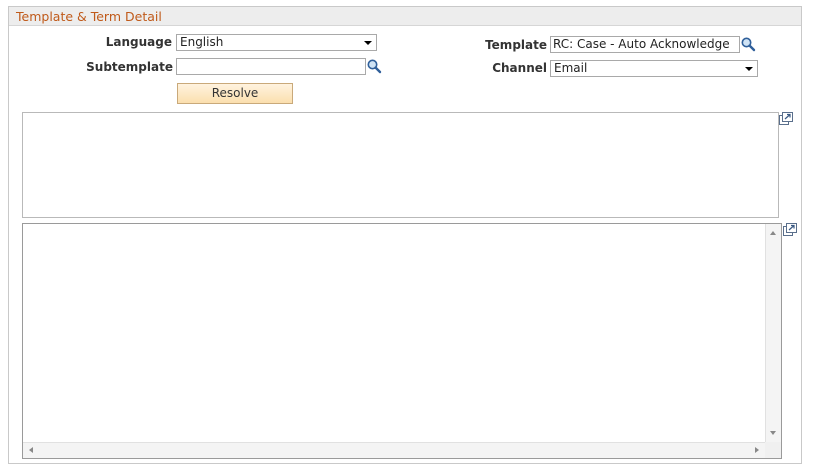  I want to click on horizontal-scrollbar, so click(394, 450).